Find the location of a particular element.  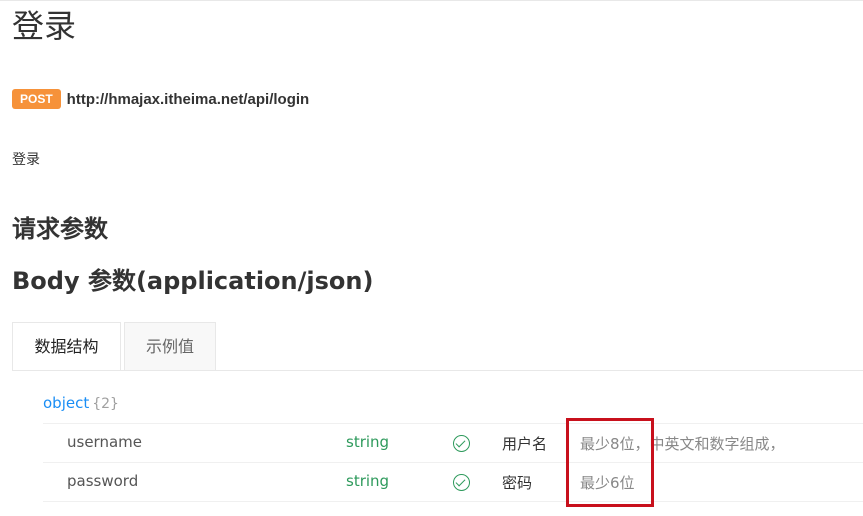

schema-root: object {2} is located at coordinates (81, 403).